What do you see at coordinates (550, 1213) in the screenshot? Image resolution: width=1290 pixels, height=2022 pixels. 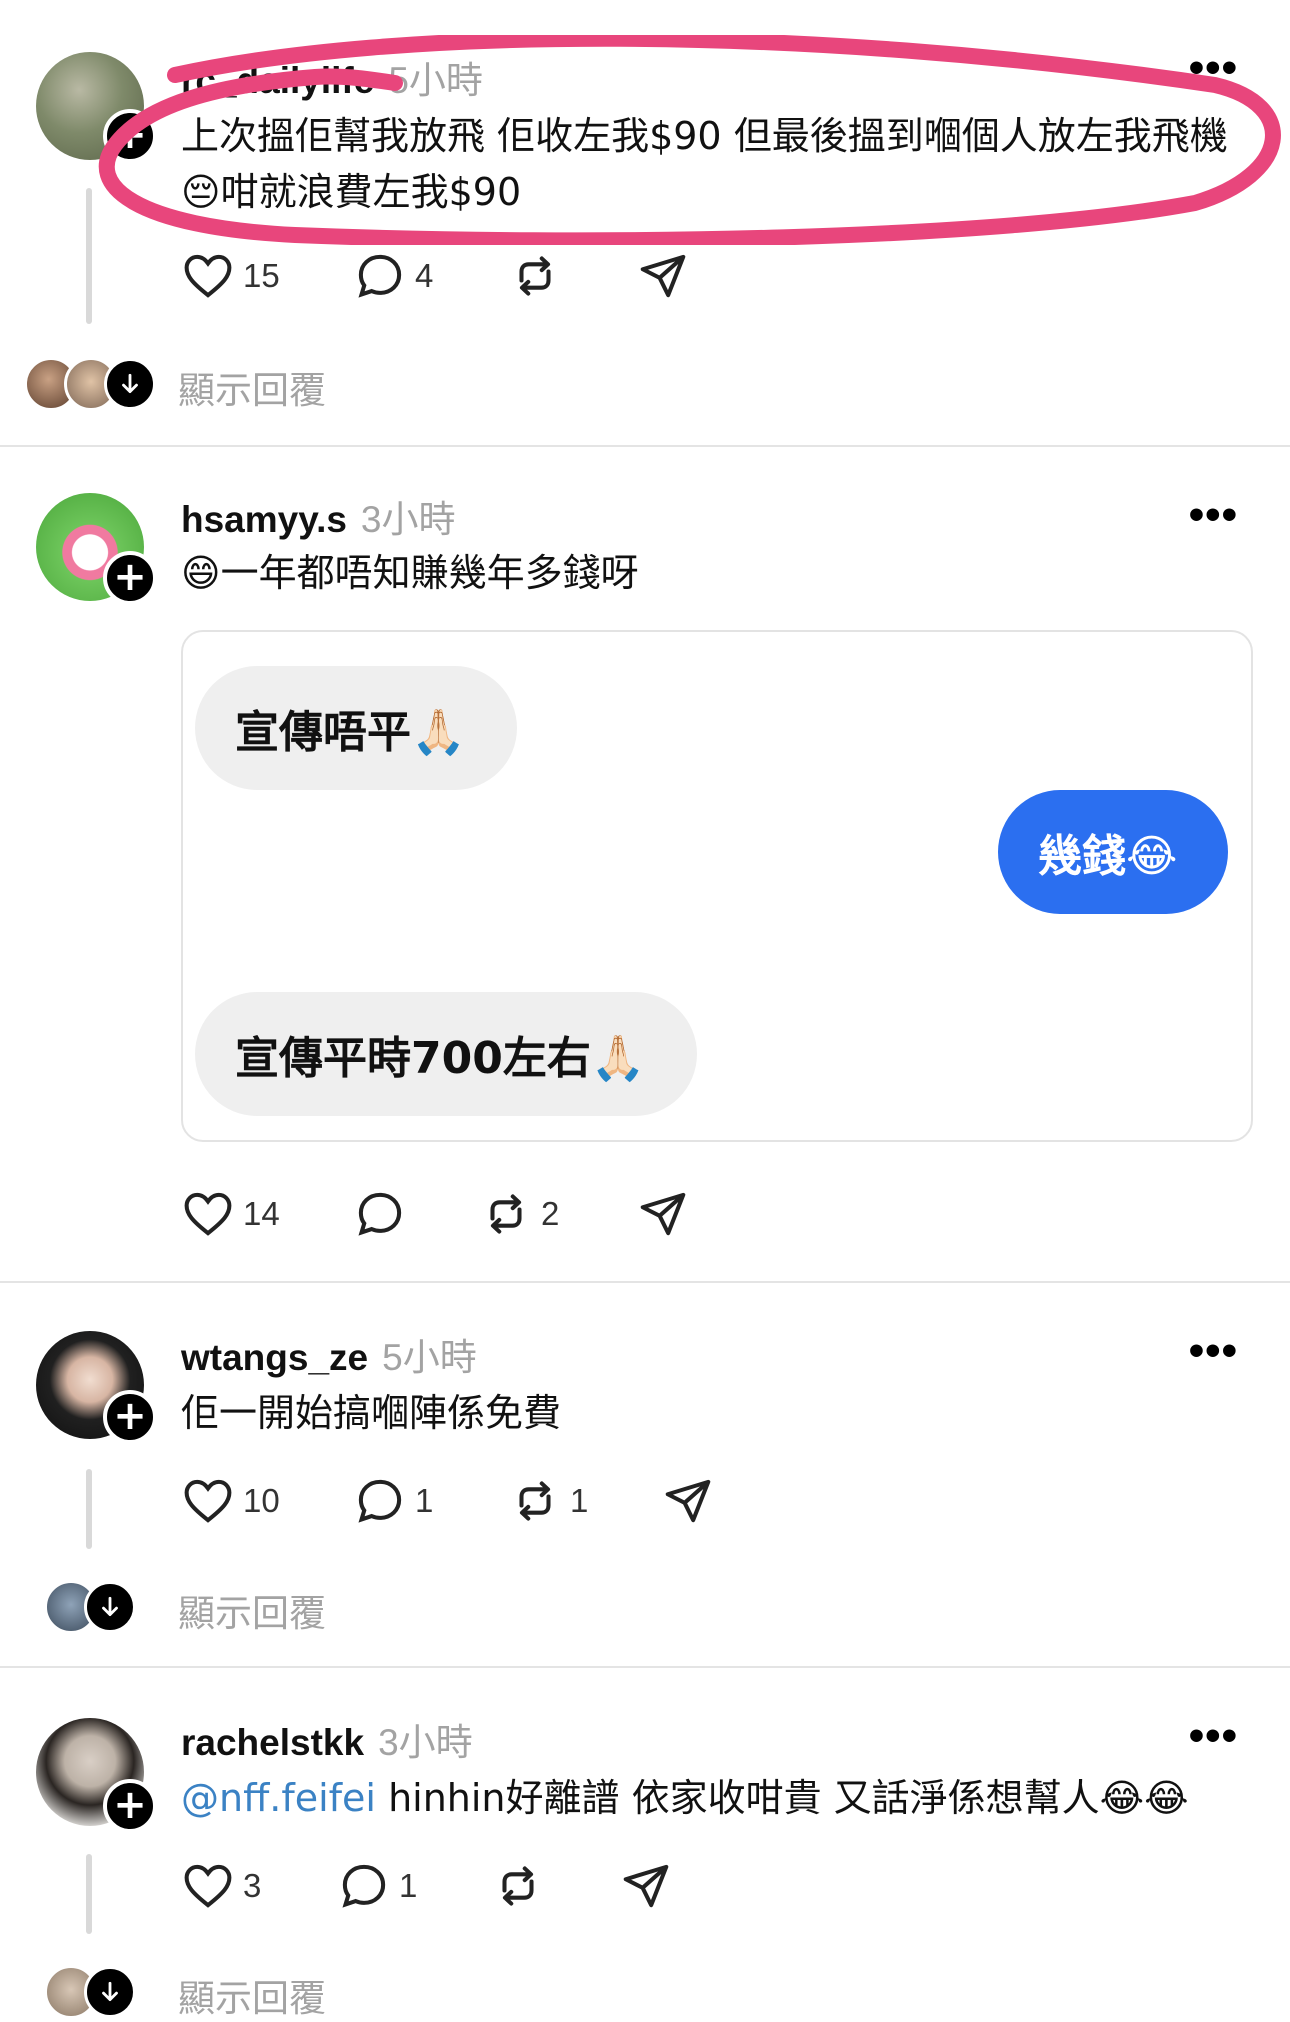 I see `repost-count: 2` at bounding box center [550, 1213].